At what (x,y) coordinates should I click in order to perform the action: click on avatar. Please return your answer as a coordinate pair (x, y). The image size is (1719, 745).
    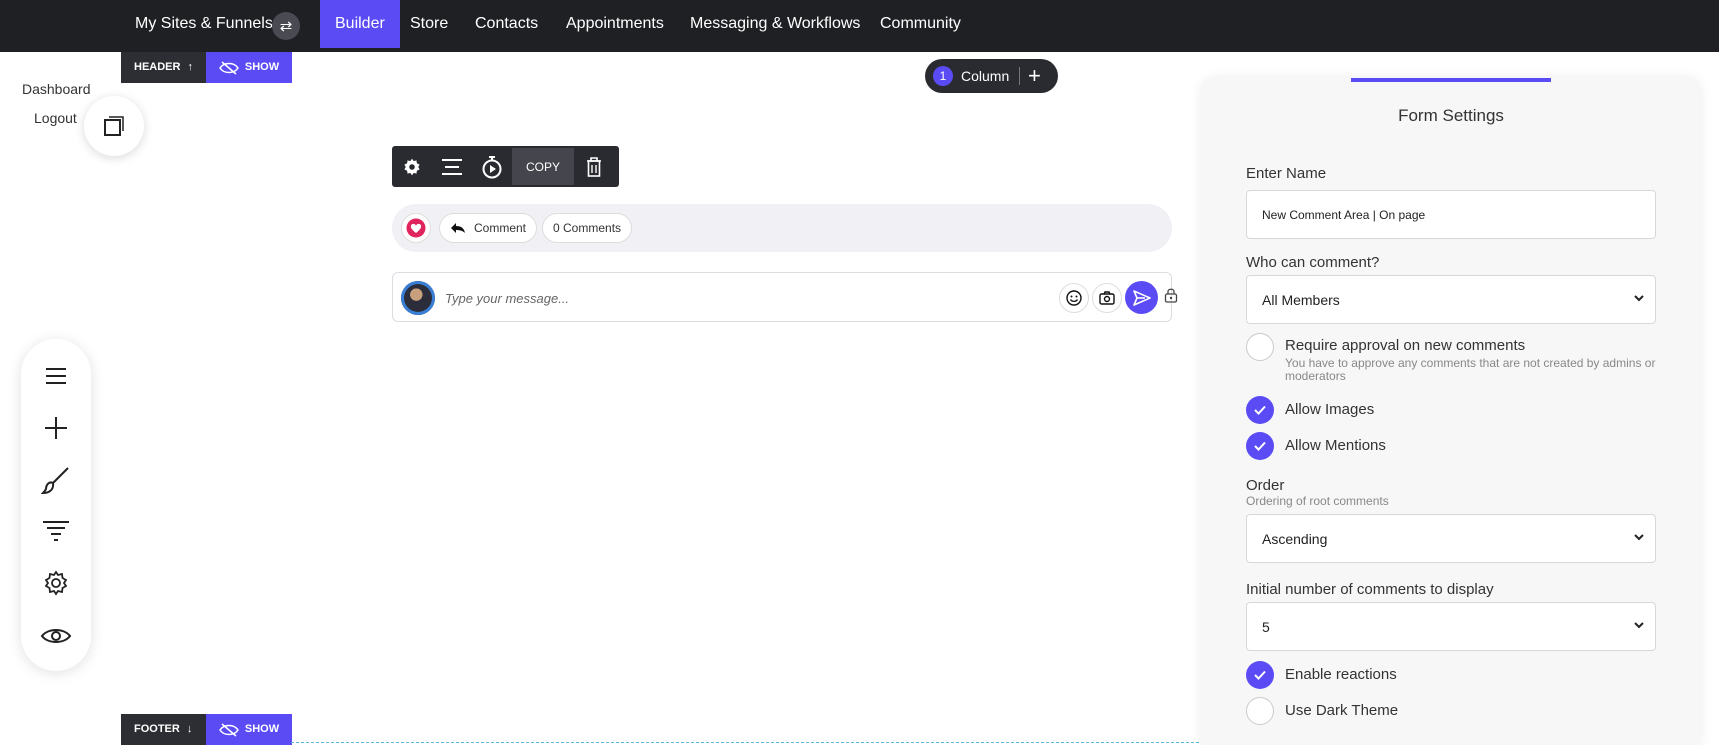
    Looking at the image, I should click on (418, 298).